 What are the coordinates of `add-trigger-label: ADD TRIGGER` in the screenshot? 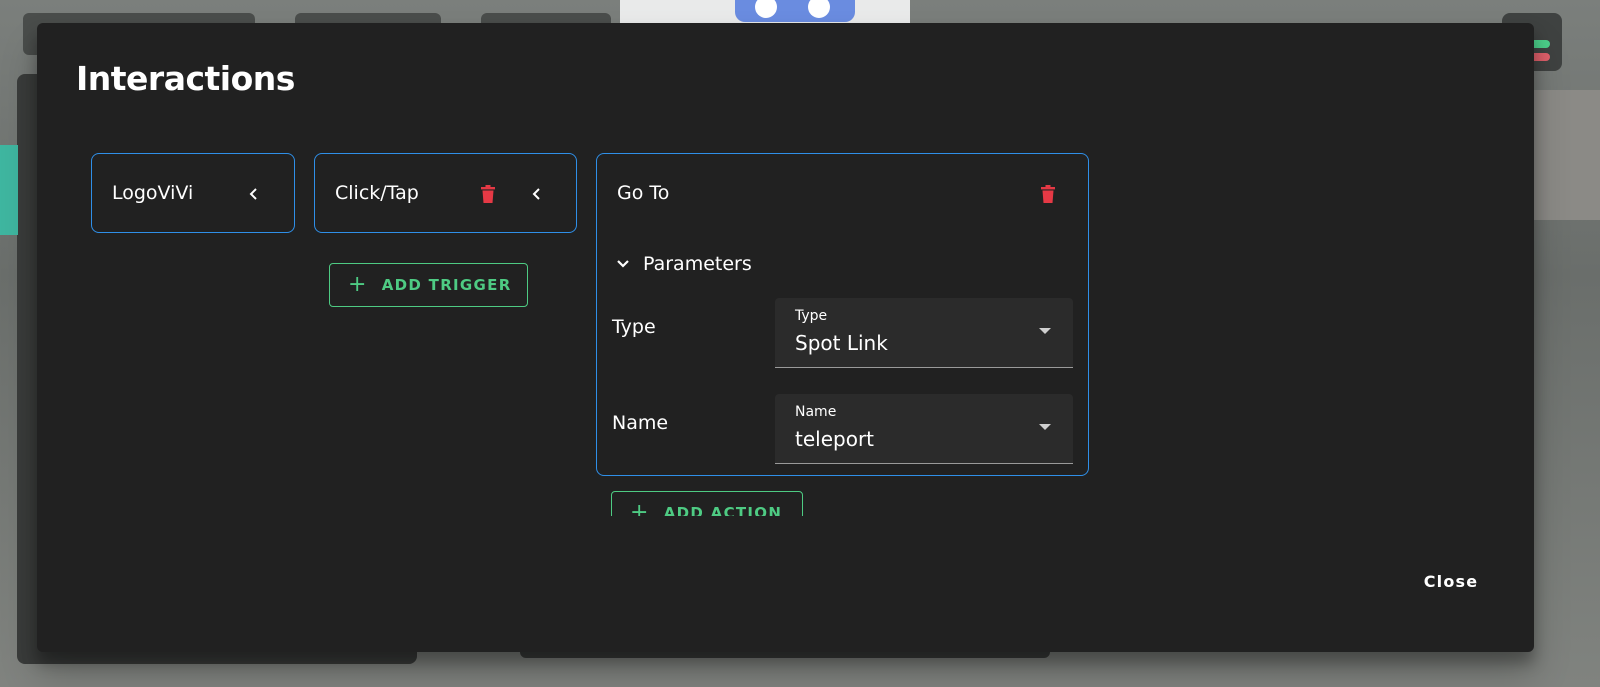 It's located at (446, 285).